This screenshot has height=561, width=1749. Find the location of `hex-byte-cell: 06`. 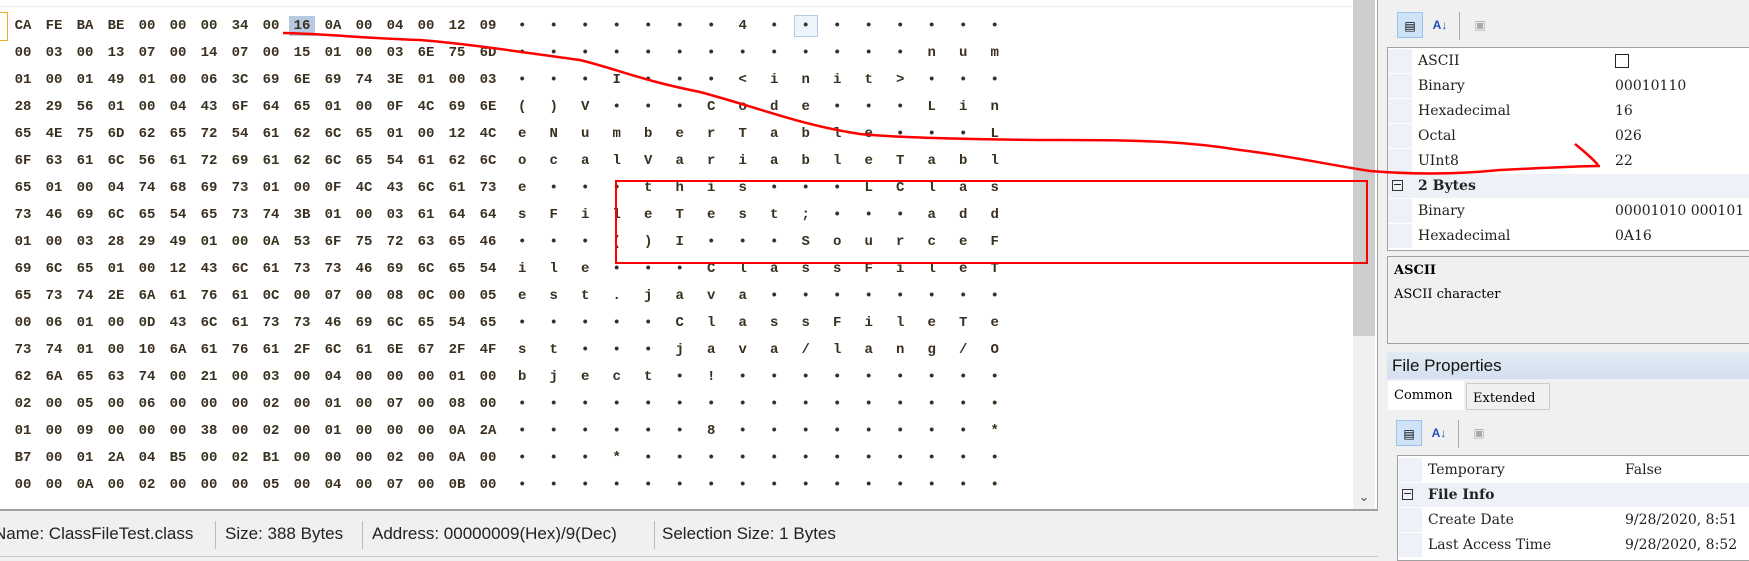

hex-byte-cell: 06 is located at coordinates (209, 80).